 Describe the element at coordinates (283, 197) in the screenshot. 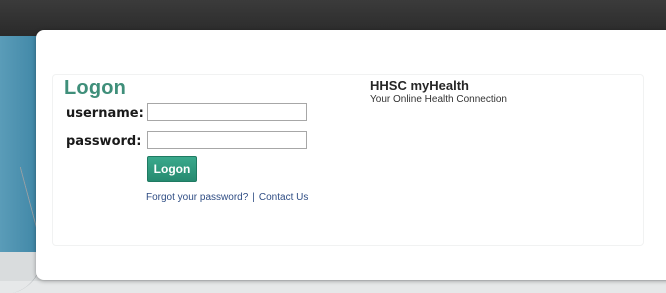

I see `contact-us-link: Contact Us` at that location.